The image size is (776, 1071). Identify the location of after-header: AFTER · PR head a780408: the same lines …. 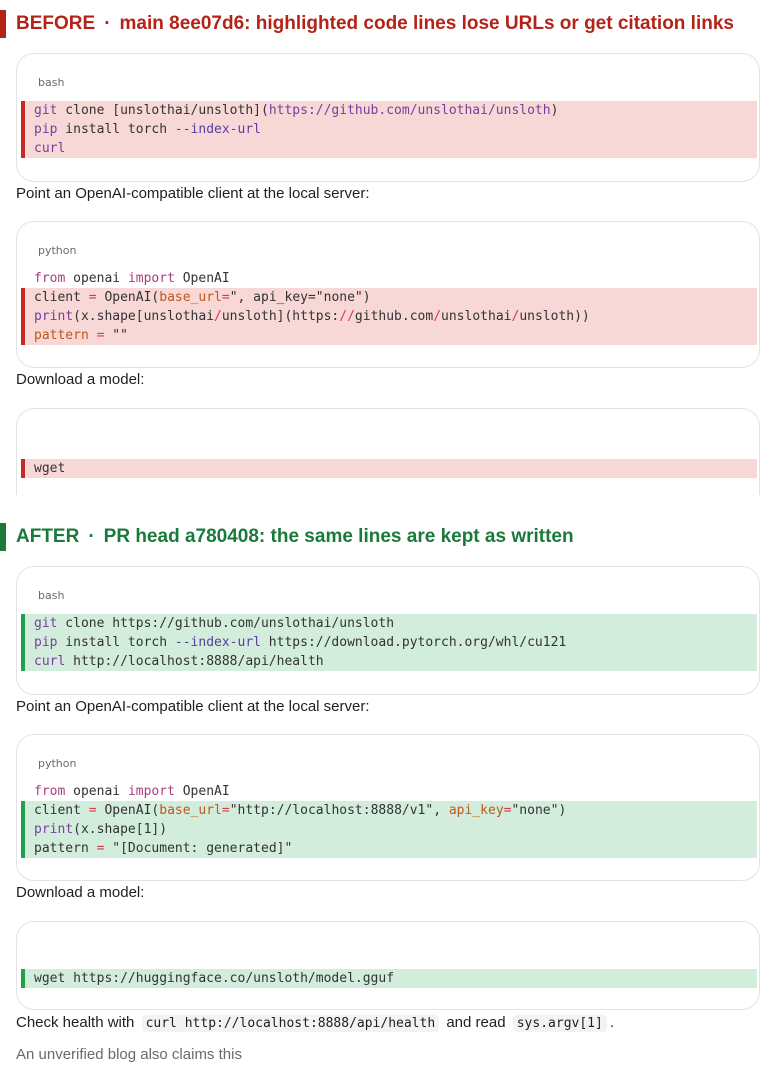
(388, 536).